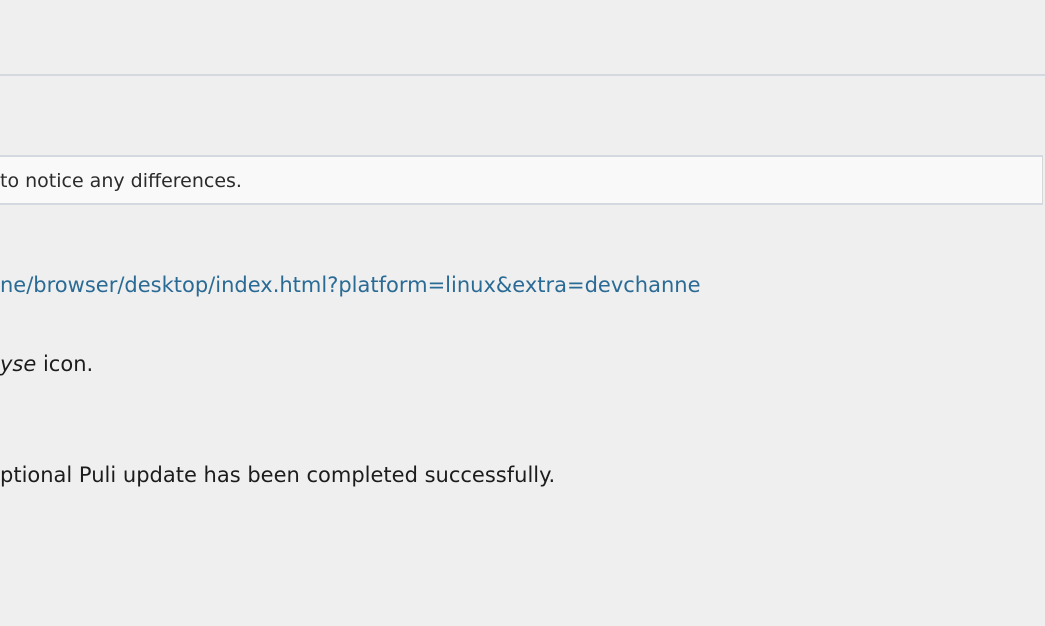 This screenshot has width=1045, height=626. Describe the element at coordinates (65, 364) in the screenshot. I see `browse-icon-text: icon.` at that location.